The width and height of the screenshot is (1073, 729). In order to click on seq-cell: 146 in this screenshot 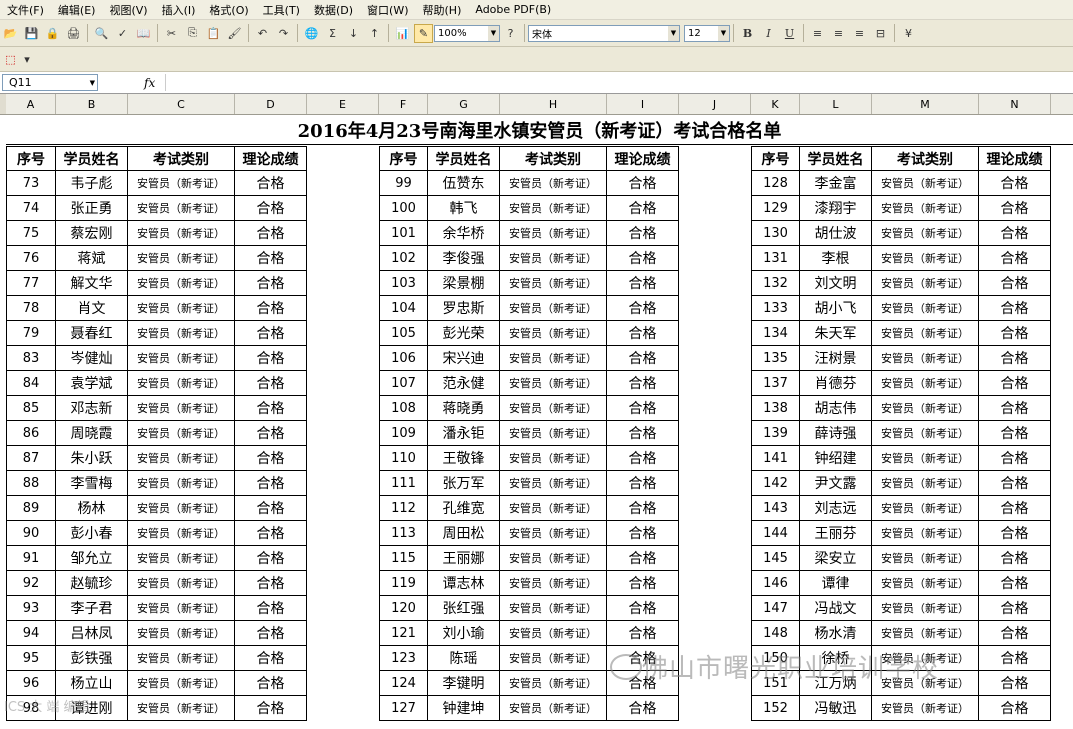, I will do `click(775, 583)`.